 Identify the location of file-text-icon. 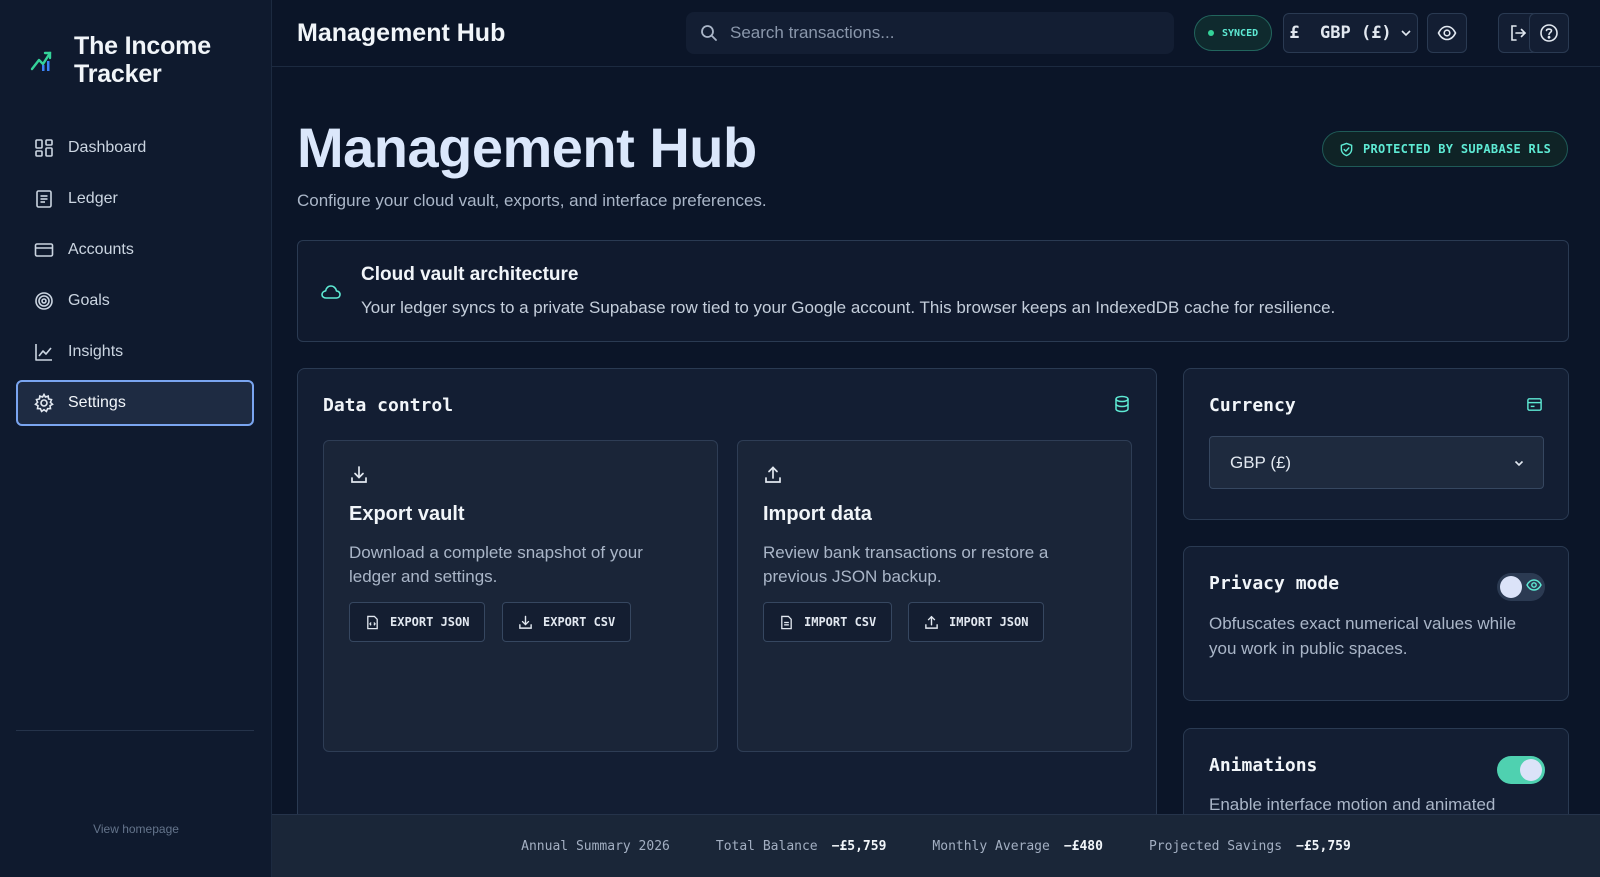
(786, 622).